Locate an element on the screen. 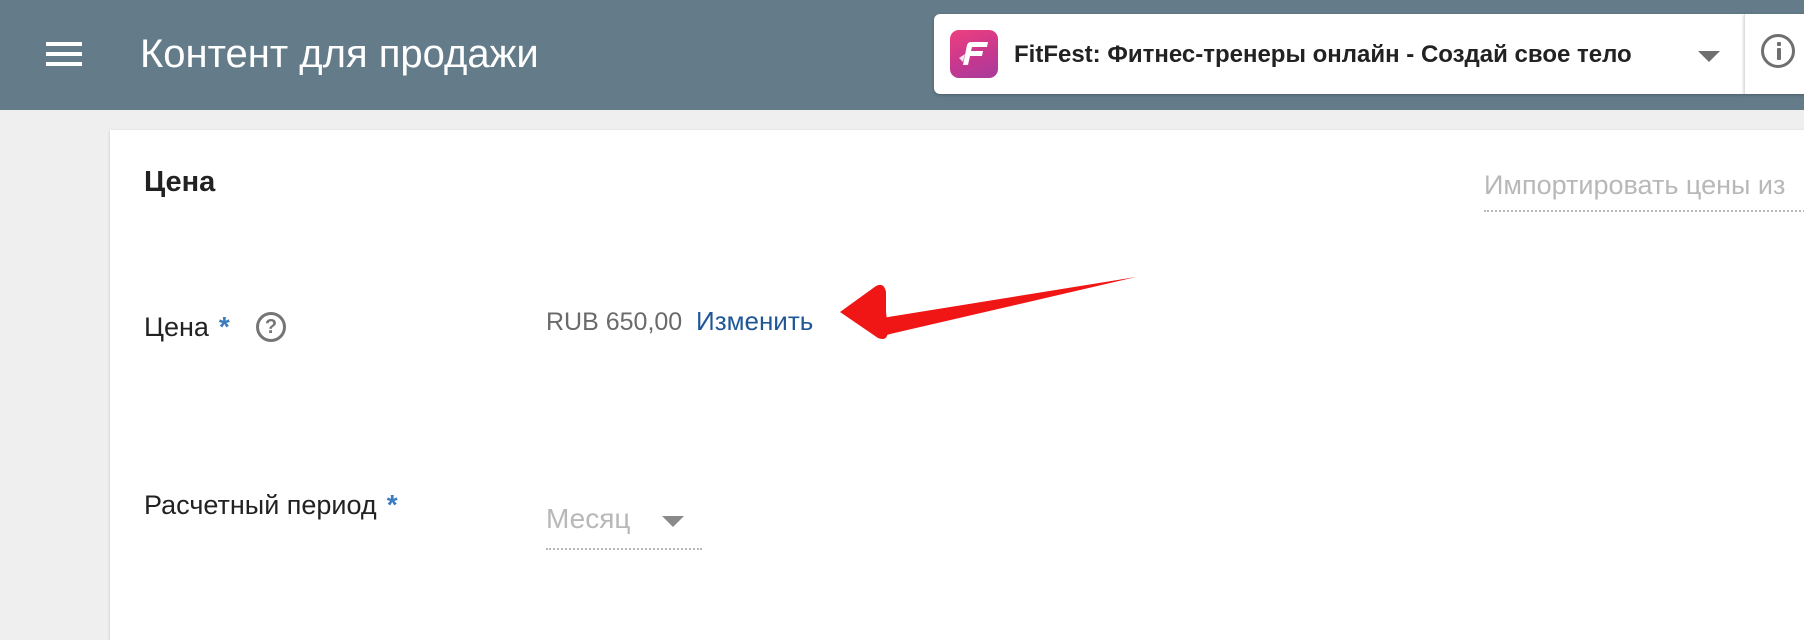 Image resolution: width=1804 pixels, height=640 pixels. import-prices-link: Импортировать цены из is located at coordinates (1644, 190).